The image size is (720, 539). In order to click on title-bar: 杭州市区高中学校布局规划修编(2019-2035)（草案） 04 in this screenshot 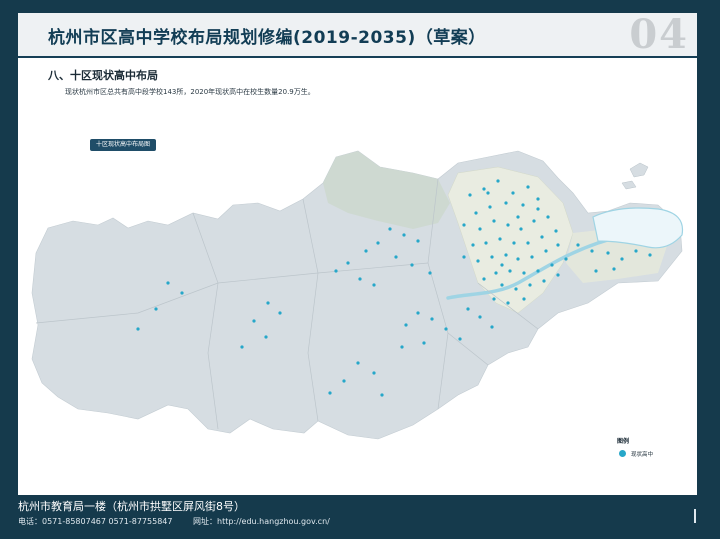, I will do `click(357, 35)`.